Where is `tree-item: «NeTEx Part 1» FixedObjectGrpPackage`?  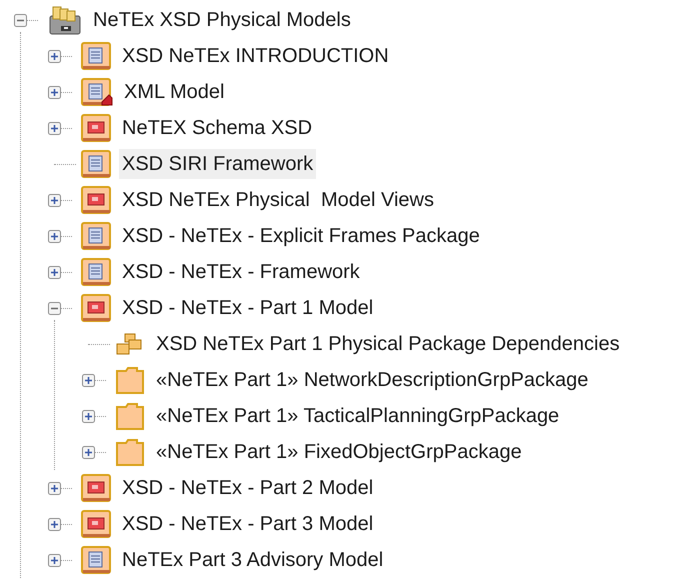 tree-item: «NeTEx Part 1» FixedObjectGrpPackage is located at coordinates (339, 452).